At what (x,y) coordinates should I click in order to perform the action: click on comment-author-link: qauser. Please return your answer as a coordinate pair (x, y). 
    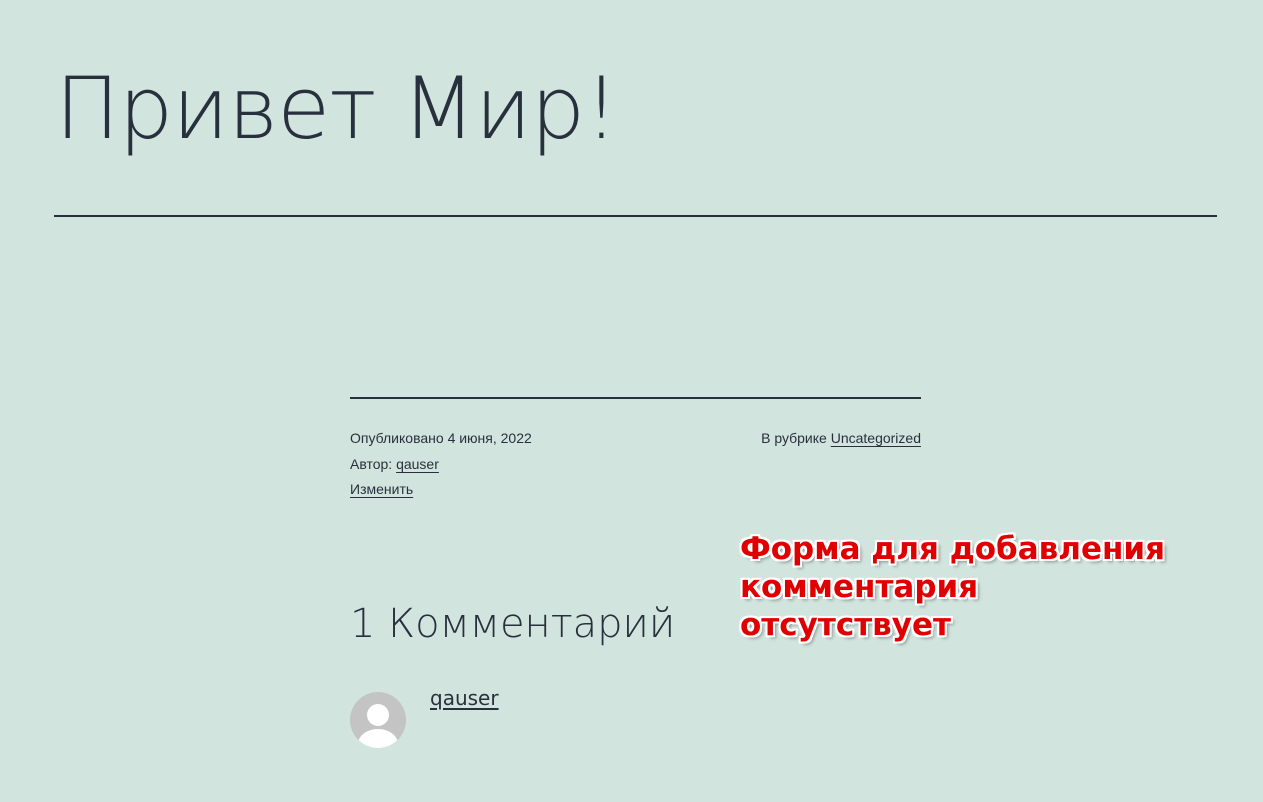
    Looking at the image, I should click on (464, 698).